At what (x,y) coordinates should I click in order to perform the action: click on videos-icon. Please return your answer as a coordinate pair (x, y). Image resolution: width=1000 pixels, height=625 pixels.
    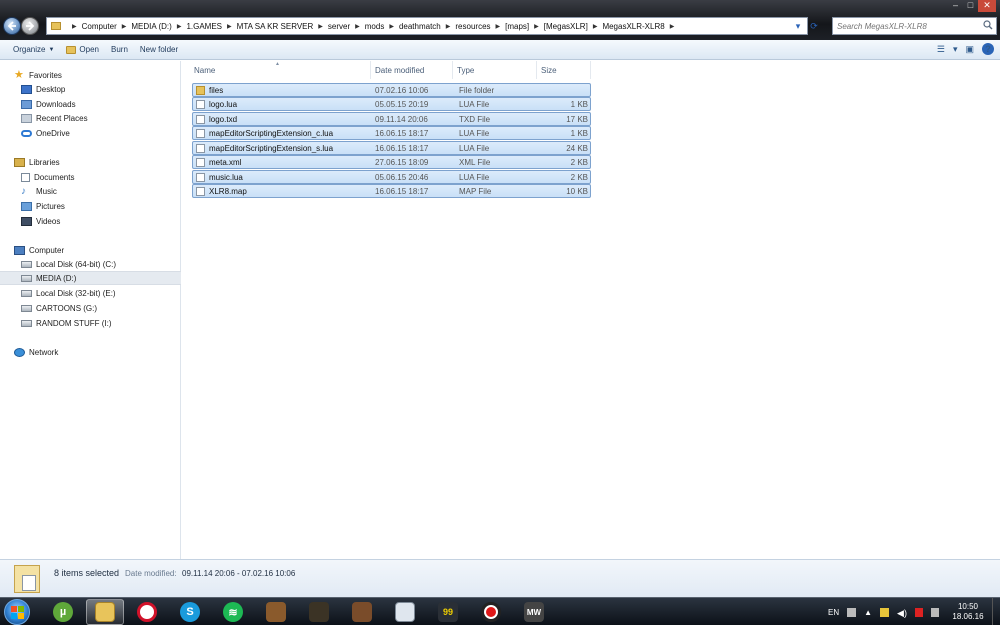
    Looking at the image, I should click on (26, 221).